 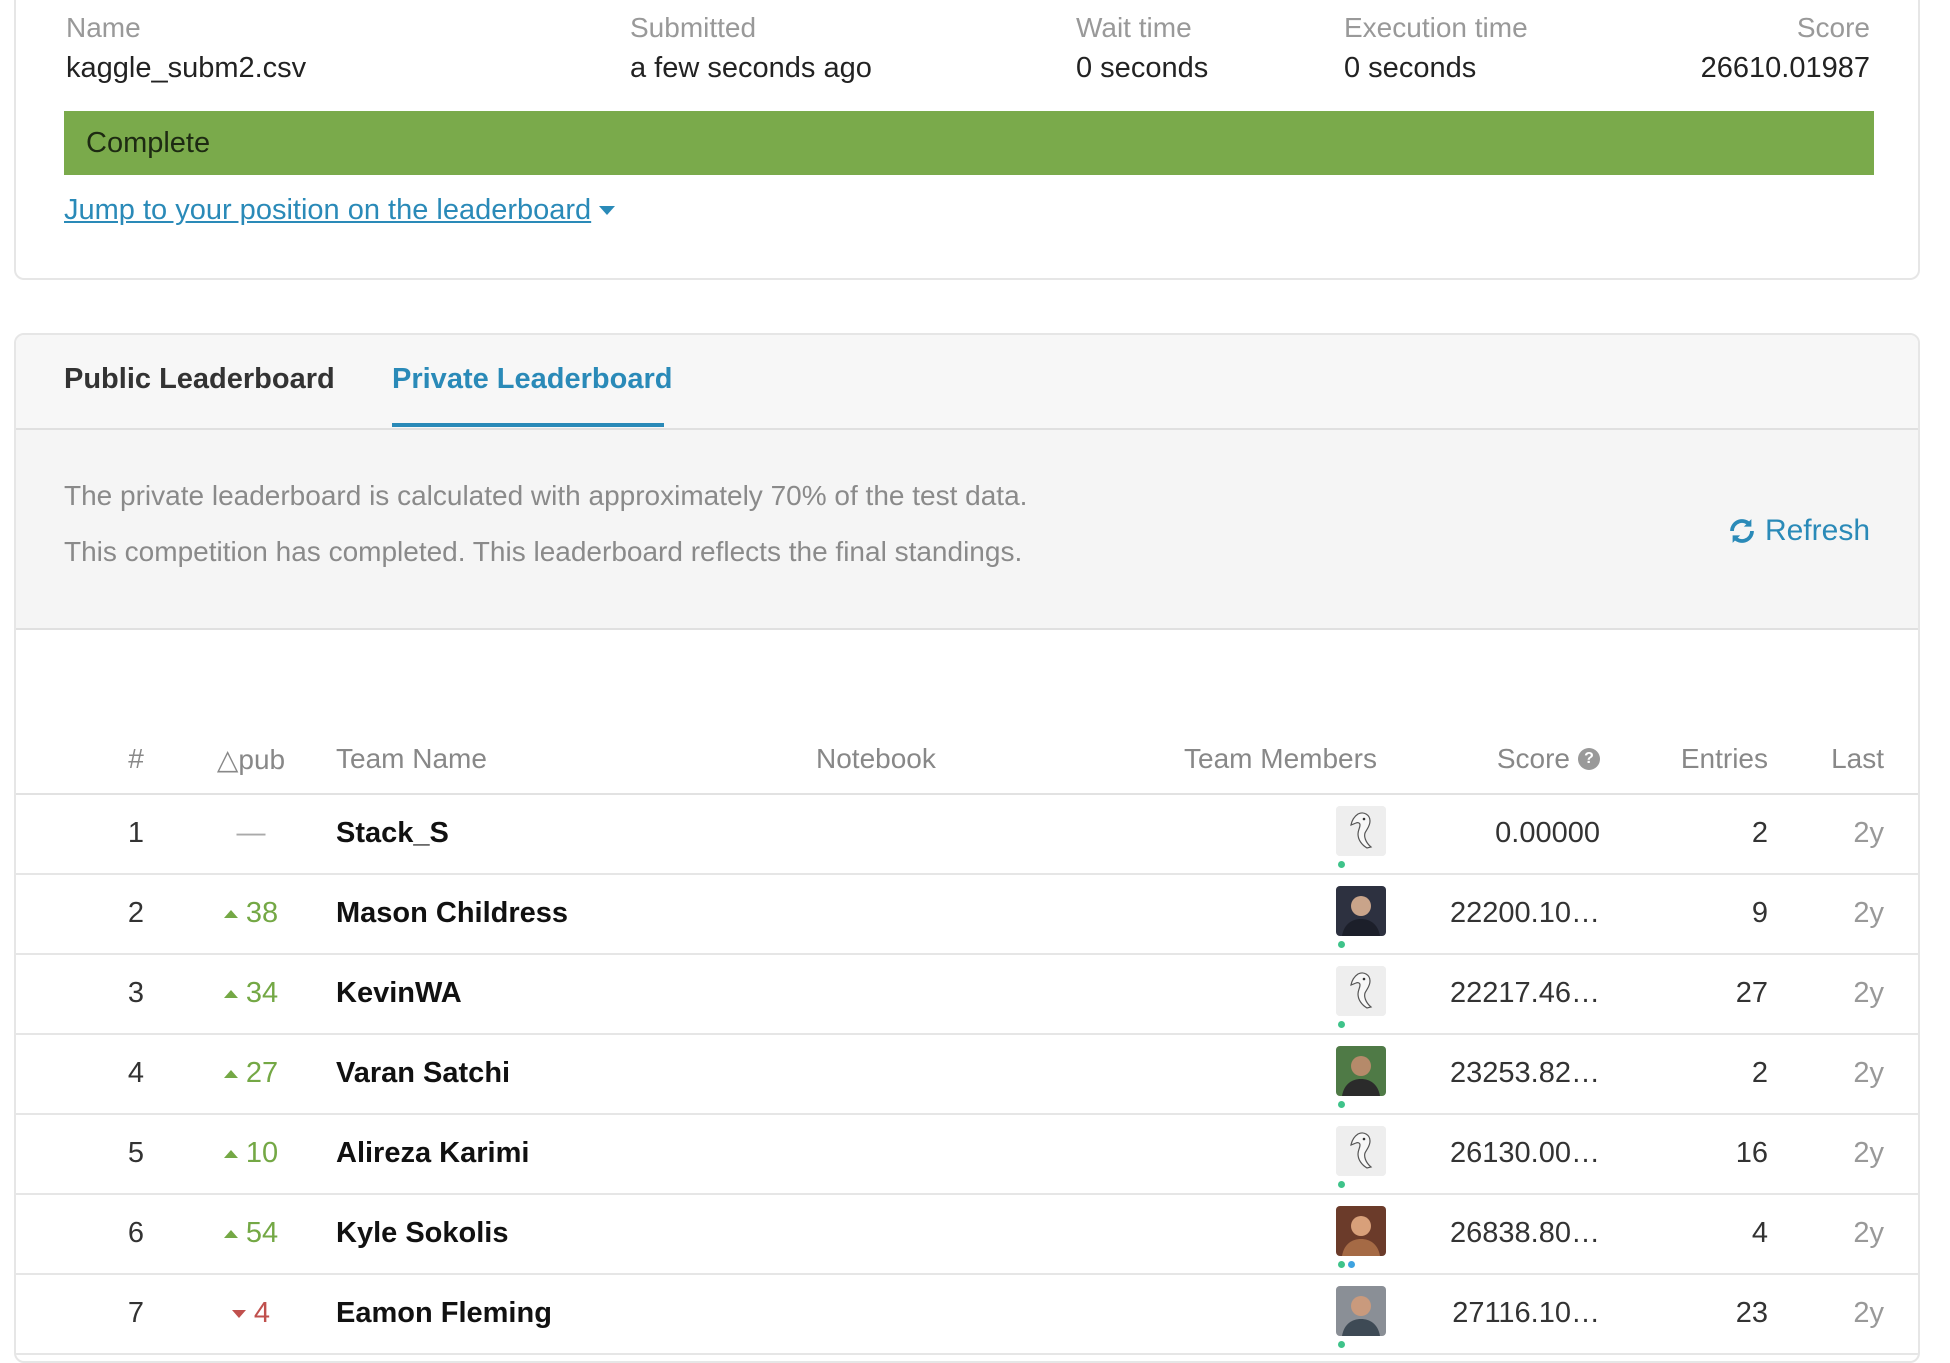 What do you see at coordinates (751, 68) in the screenshot?
I see `submitted-value: a few seconds ago` at bounding box center [751, 68].